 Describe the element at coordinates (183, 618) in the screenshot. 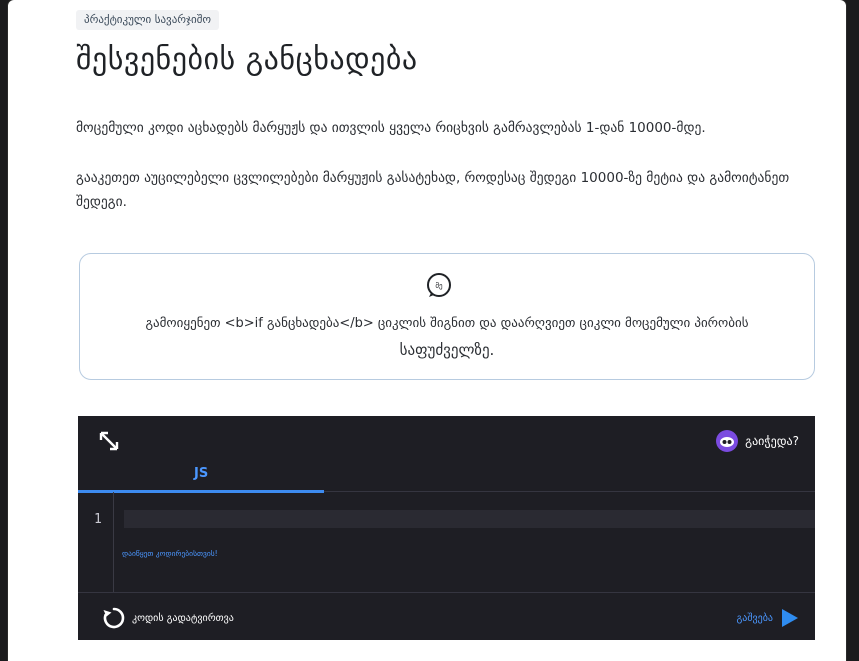

I see `reset-code-label: კოდის გადატვირთვა` at that location.